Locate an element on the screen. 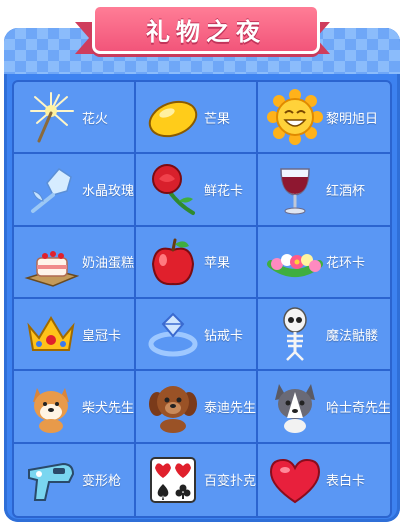 The image size is (404, 526). gift-item-mango: 芒果 is located at coordinates (197, 118).